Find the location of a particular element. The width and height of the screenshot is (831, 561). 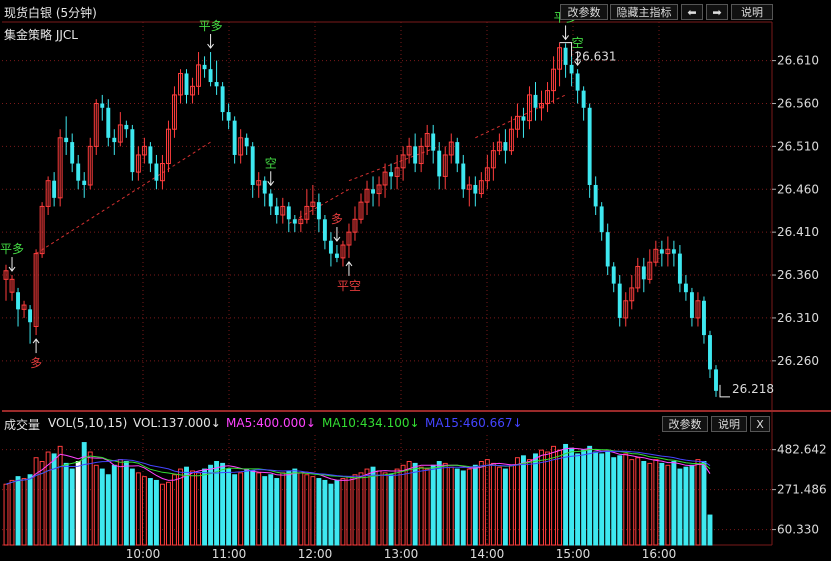

signal-label: 空 is located at coordinates (271, 163).